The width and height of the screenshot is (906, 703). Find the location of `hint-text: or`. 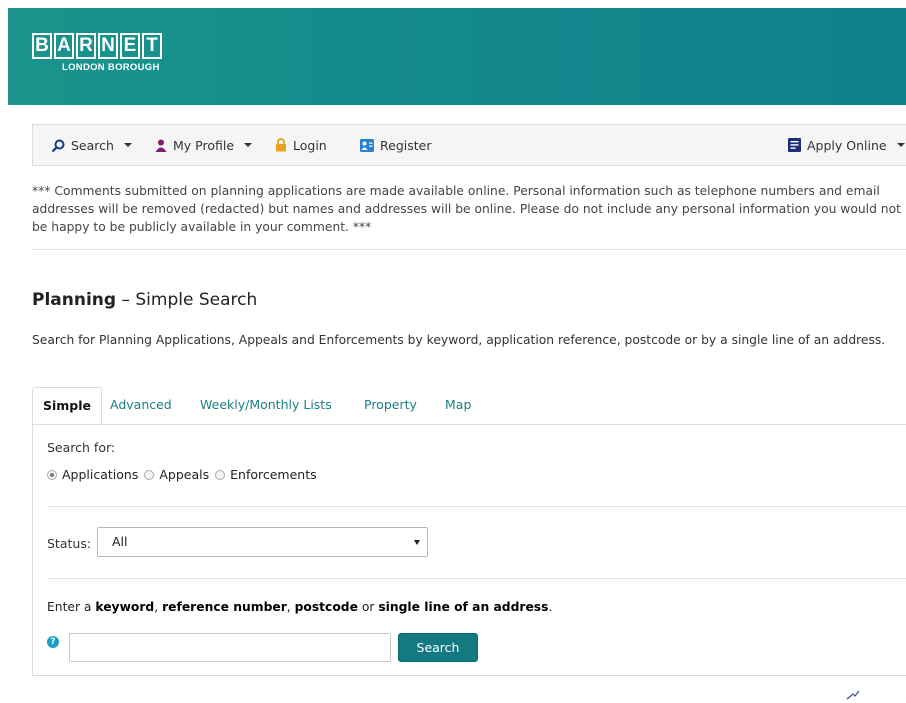

hint-text: or is located at coordinates (368, 607).